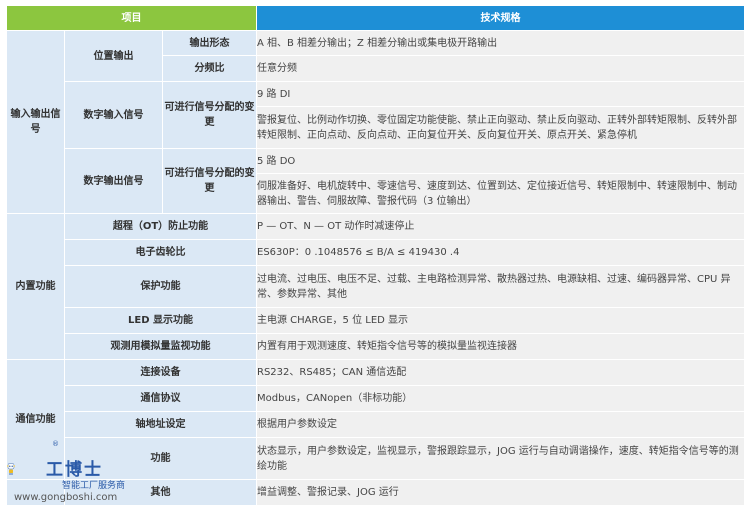 The height and width of the screenshot is (518, 750). What do you see at coordinates (500, 492) in the screenshot?
I see `row-value-other: 增益调整、警报记录、JOG 运行` at bounding box center [500, 492].